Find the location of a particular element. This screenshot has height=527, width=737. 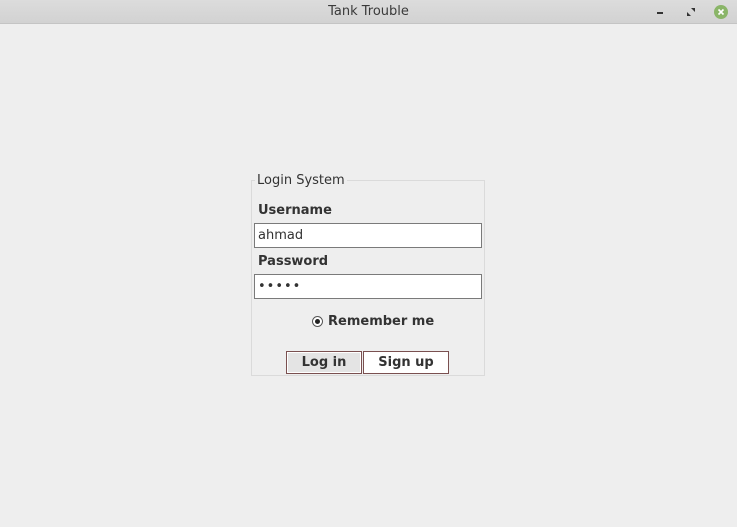

window-title: Tank Trouble is located at coordinates (368, 11).